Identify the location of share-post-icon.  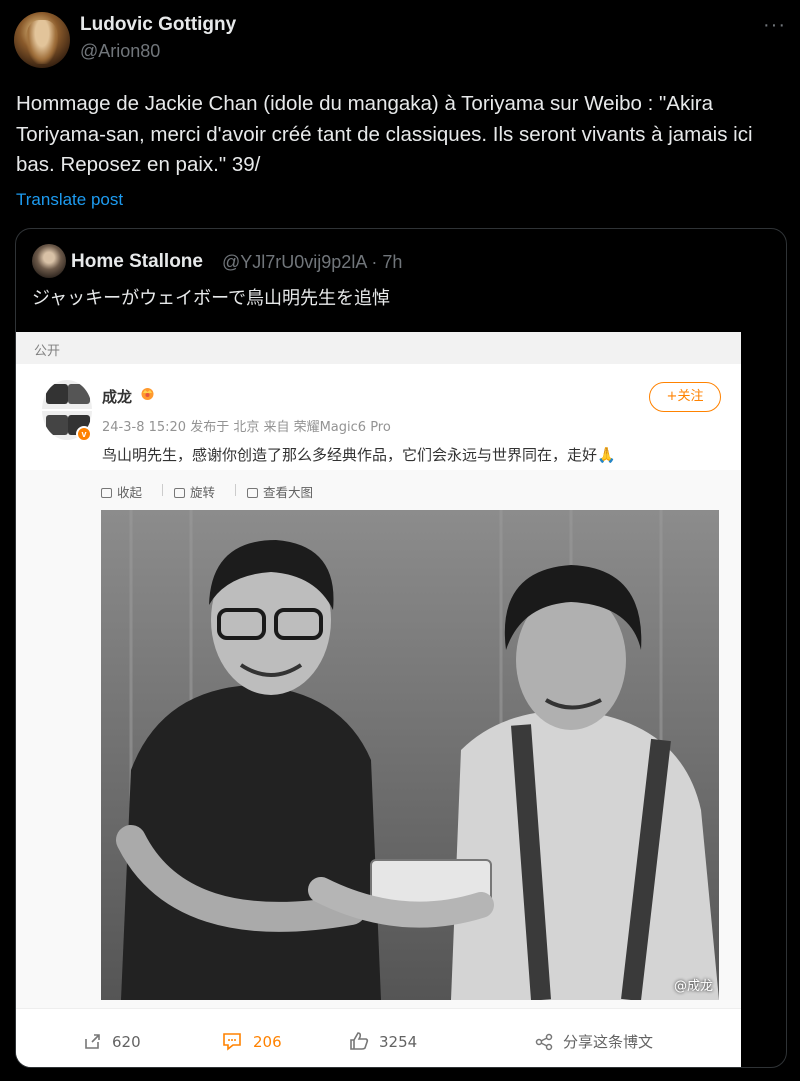
(544, 1042).